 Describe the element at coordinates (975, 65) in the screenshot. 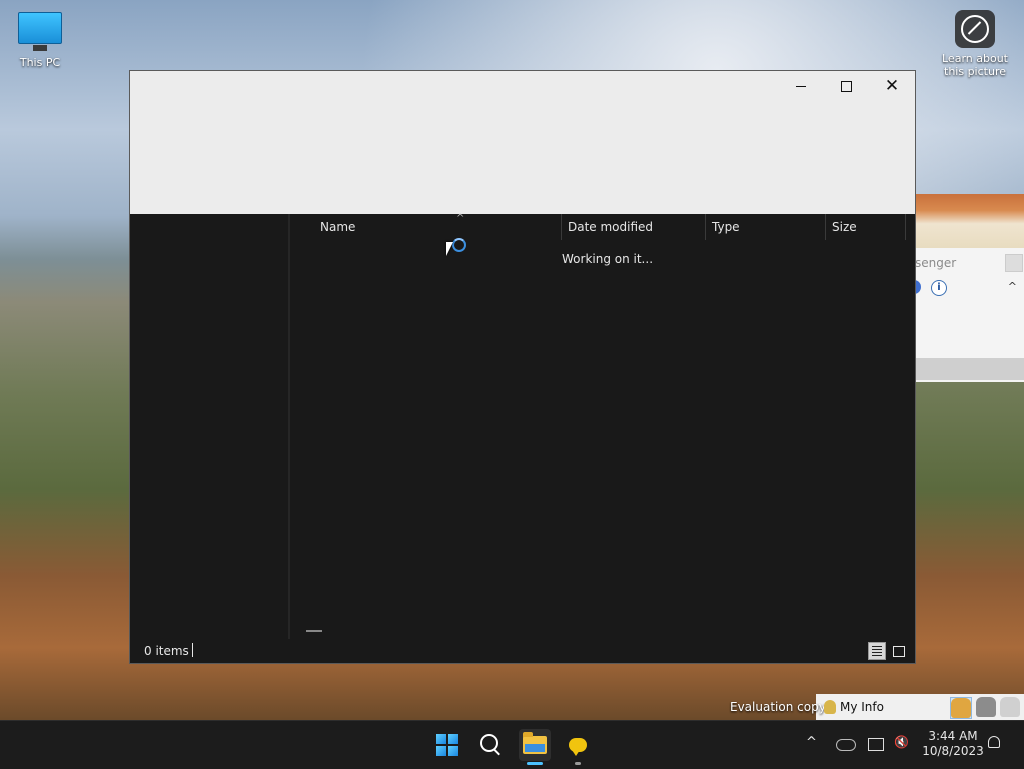

I see `desktop-icon-label: Learn about this picture` at that location.